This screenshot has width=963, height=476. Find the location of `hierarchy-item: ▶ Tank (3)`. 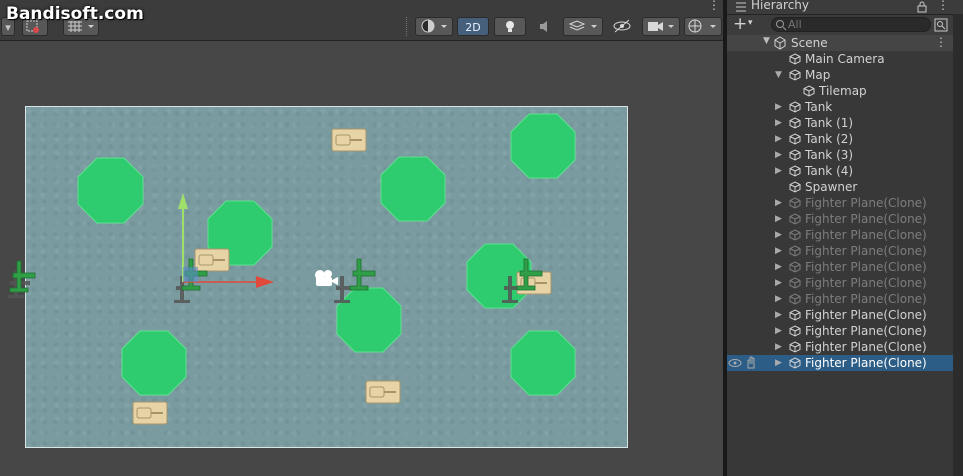

hierarchy-item: ▶ Tank (3) is located at coordinates (840, 155).